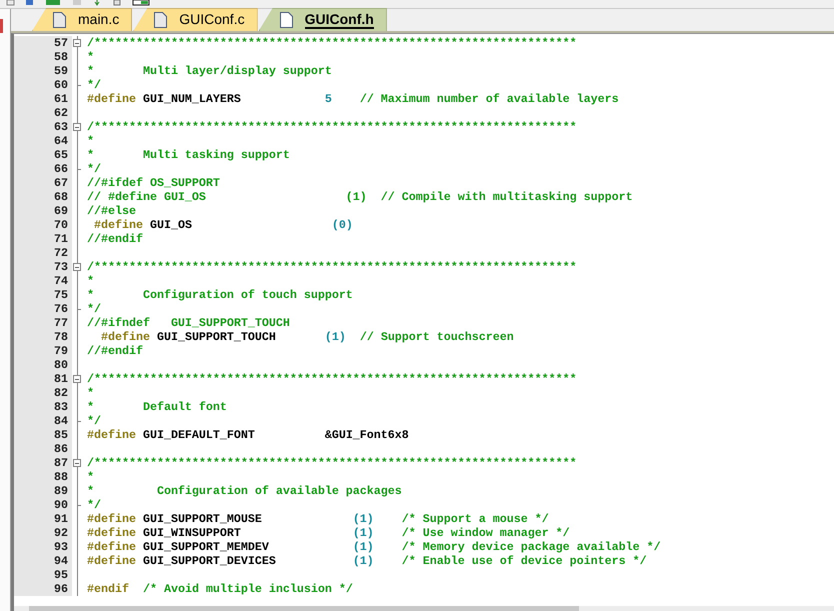 The width and height of the screenshot is (834, 611). What do you see at coordinates (367, 561) in the screenshot?
I see `code-line: #define GUI_SUPPORT_DEVICES (1) /* Enable use of device pointers */` at bounding box center [367, 561].